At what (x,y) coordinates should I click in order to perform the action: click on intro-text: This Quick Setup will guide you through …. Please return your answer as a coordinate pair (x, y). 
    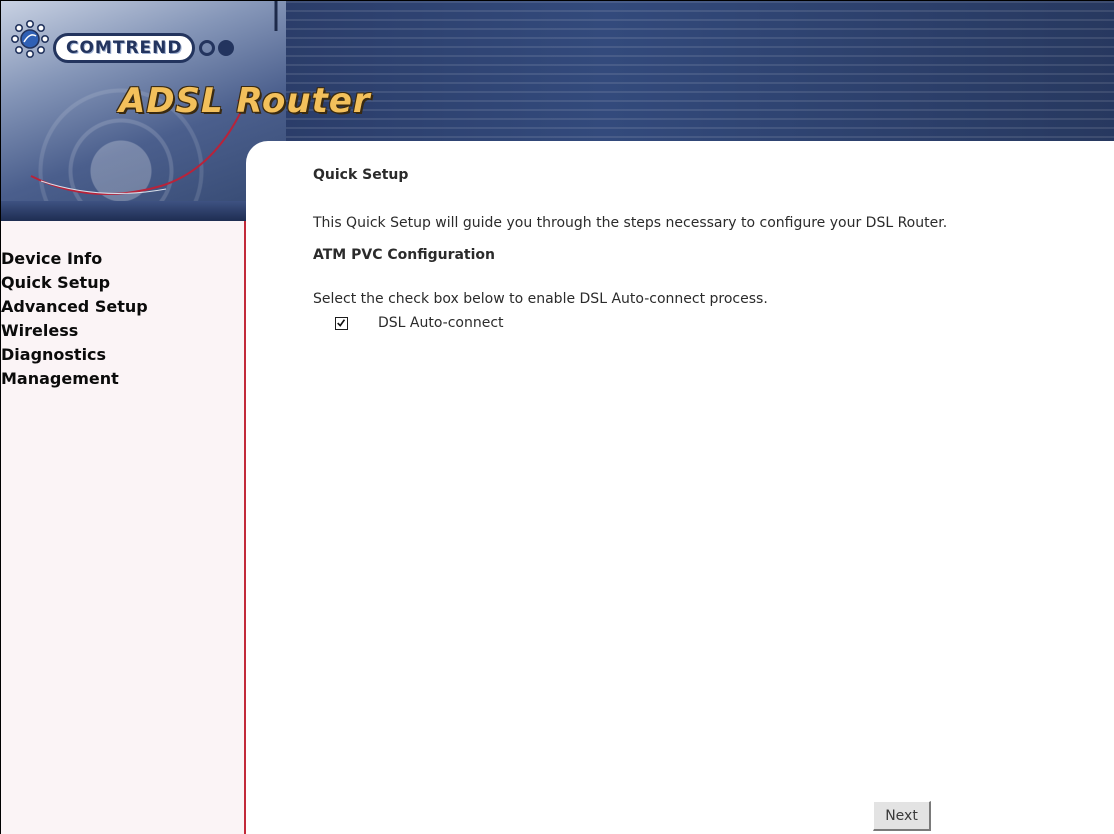
    Looking at the image, I should click on (630, 223).